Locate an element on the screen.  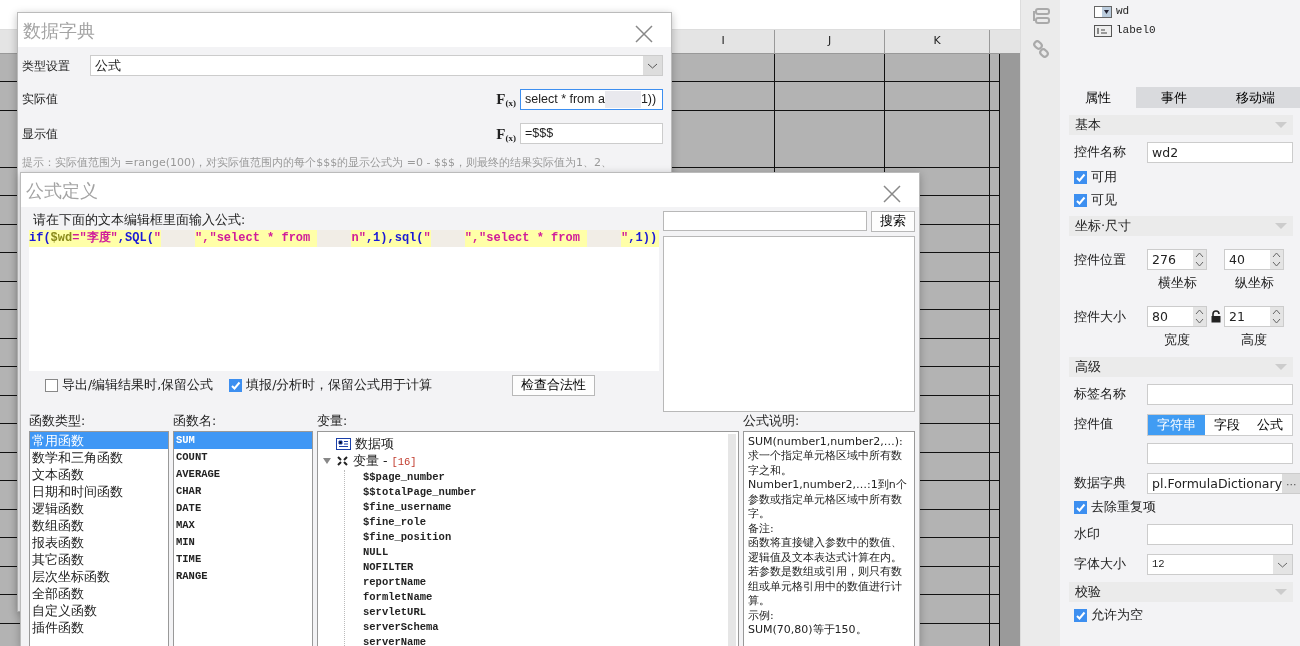
description-text: SUM(70,80)等于150。 is located at coordinates (808, 630).